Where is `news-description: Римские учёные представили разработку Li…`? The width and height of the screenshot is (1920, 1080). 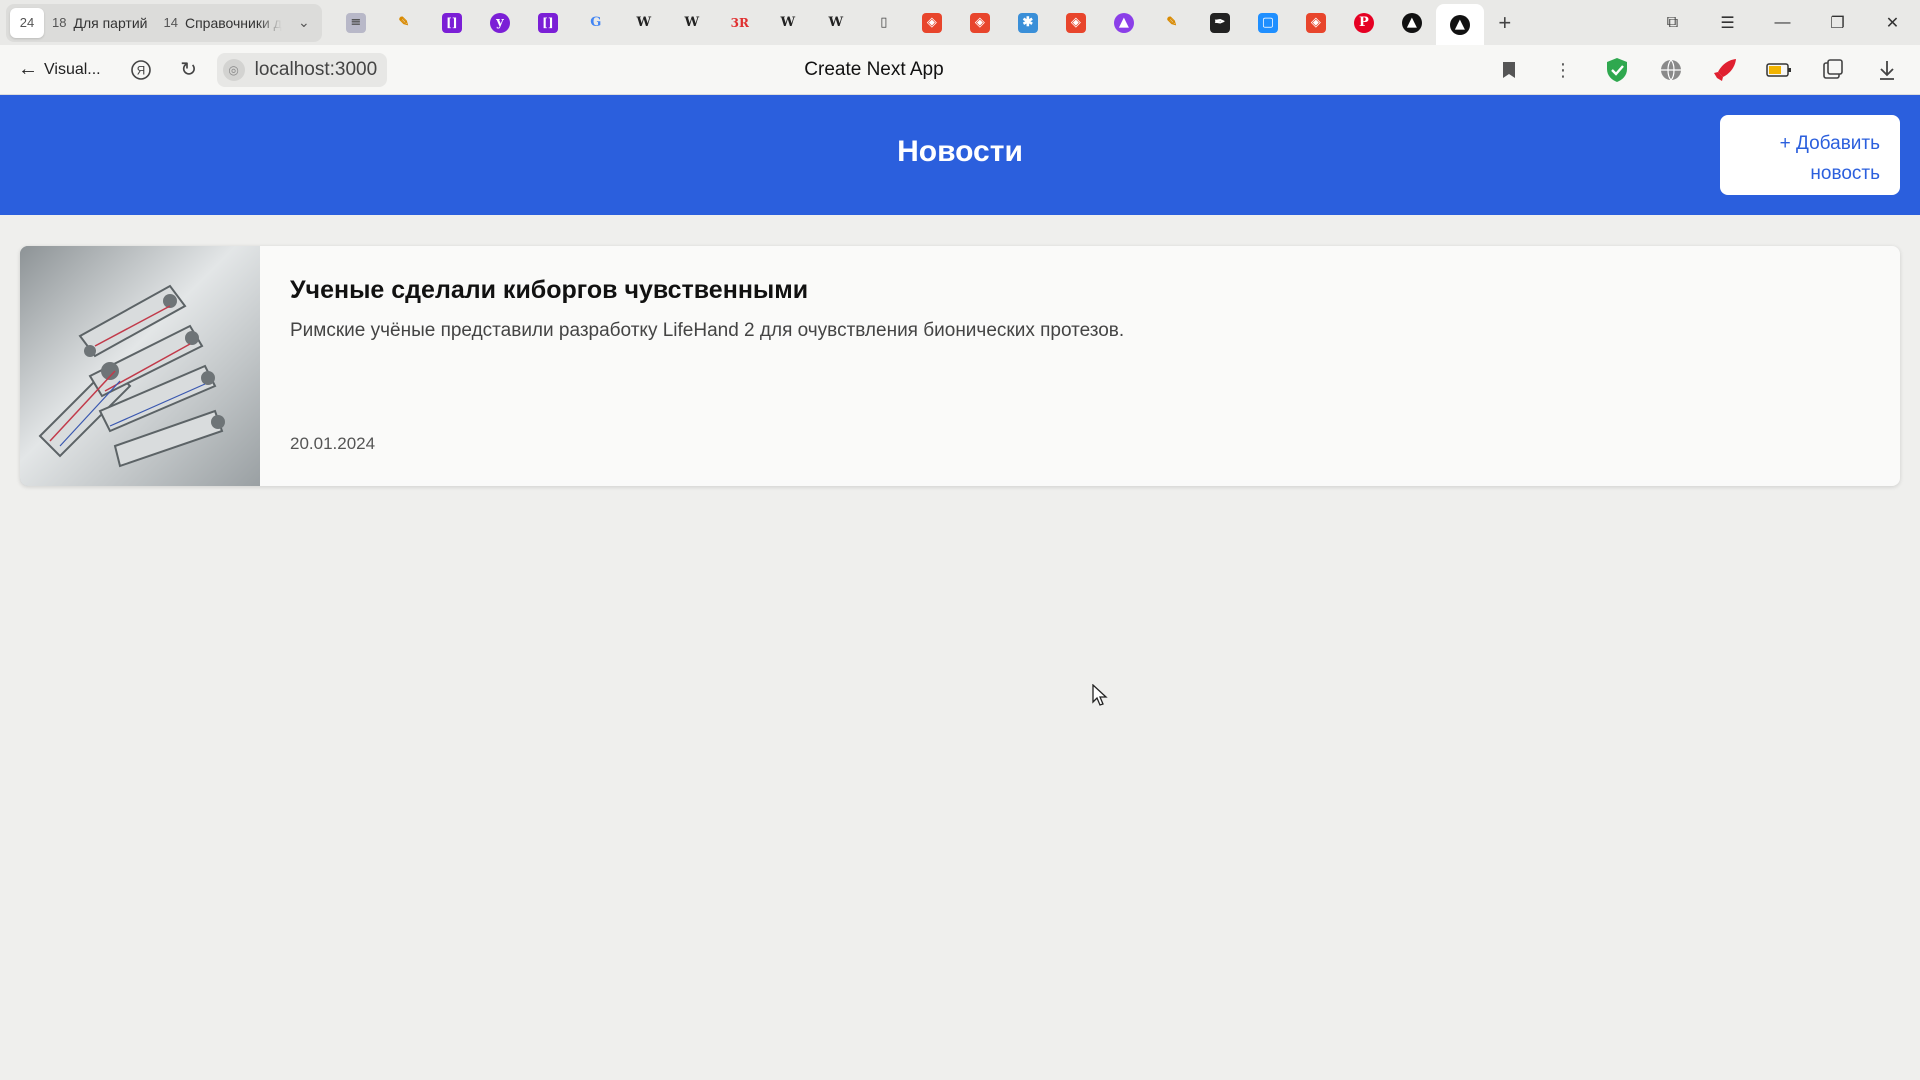 news-description: Римские учёные представили разработку Li… is located at coordinates (707, 330).